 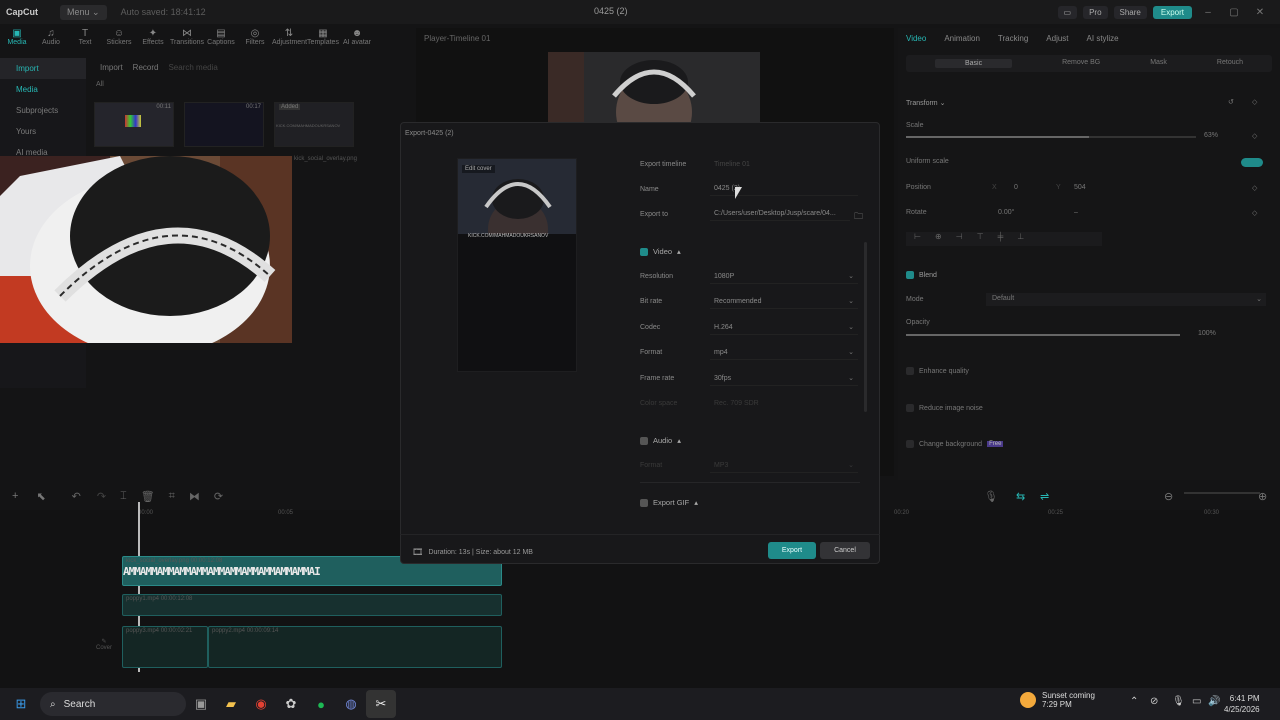 What do you see at coordinates (83, 12) in the screenshot?
I see `menu-button: Menu ⌄` at bounding box center [83, 12].